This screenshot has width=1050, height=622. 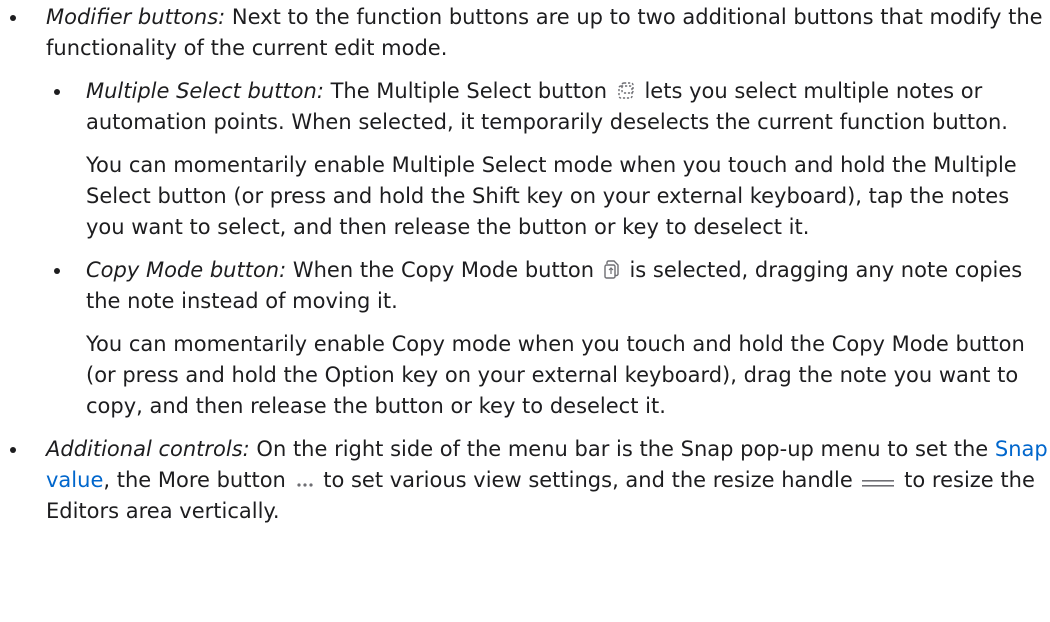 I want to click on more-icon, so click(x=305, y=483).